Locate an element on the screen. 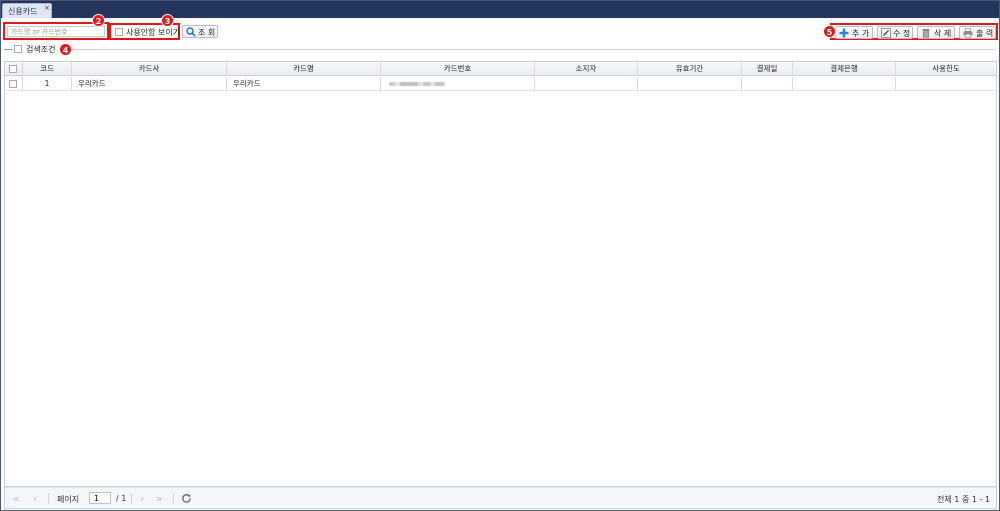 The width and height of the screenshot is (1000, 511). search-button-label: 조 회 is located at coordinates (207, 32).